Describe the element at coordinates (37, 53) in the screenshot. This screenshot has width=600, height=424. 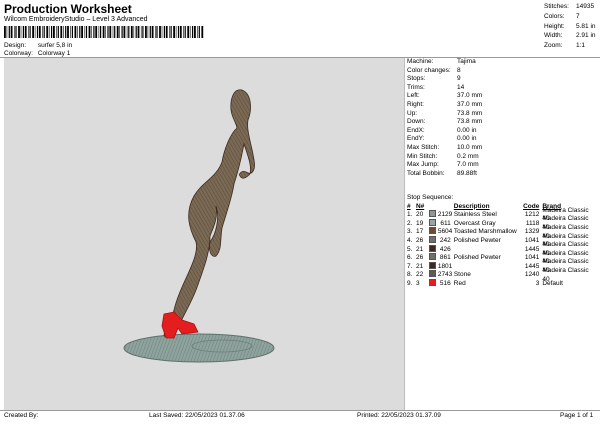
I see `colorway-row: Colorway: Colorway 1` at that location.